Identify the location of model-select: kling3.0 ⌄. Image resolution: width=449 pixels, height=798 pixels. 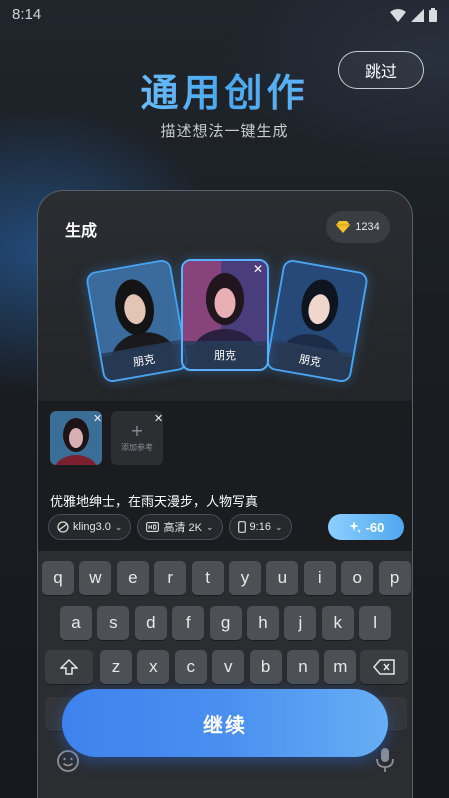
(90, 527).